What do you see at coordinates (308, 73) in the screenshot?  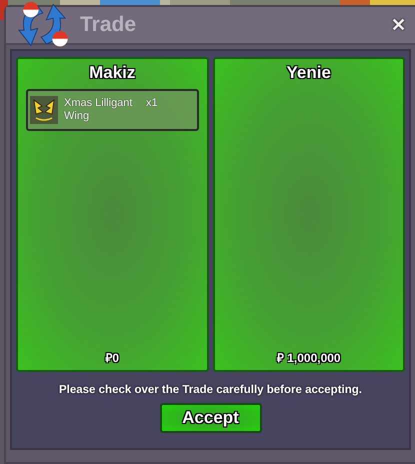 I see `player-name: Yenie` at bounding box center [308, 73].